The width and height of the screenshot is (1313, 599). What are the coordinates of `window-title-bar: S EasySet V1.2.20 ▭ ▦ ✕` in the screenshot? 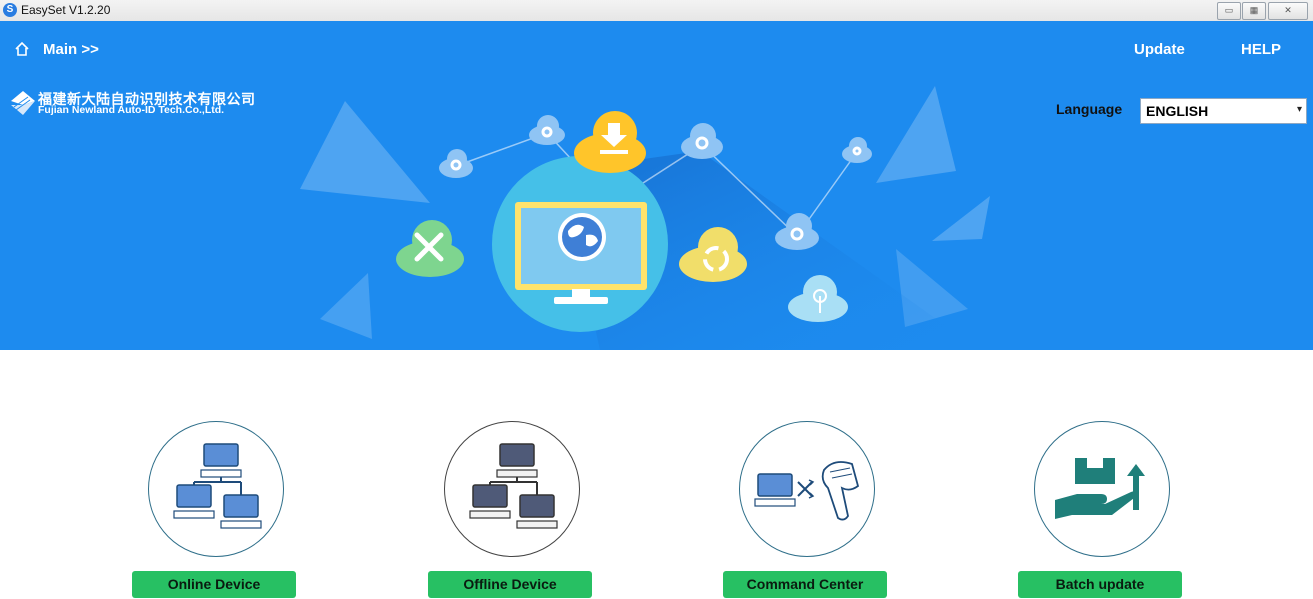 It's located at (656, 11).